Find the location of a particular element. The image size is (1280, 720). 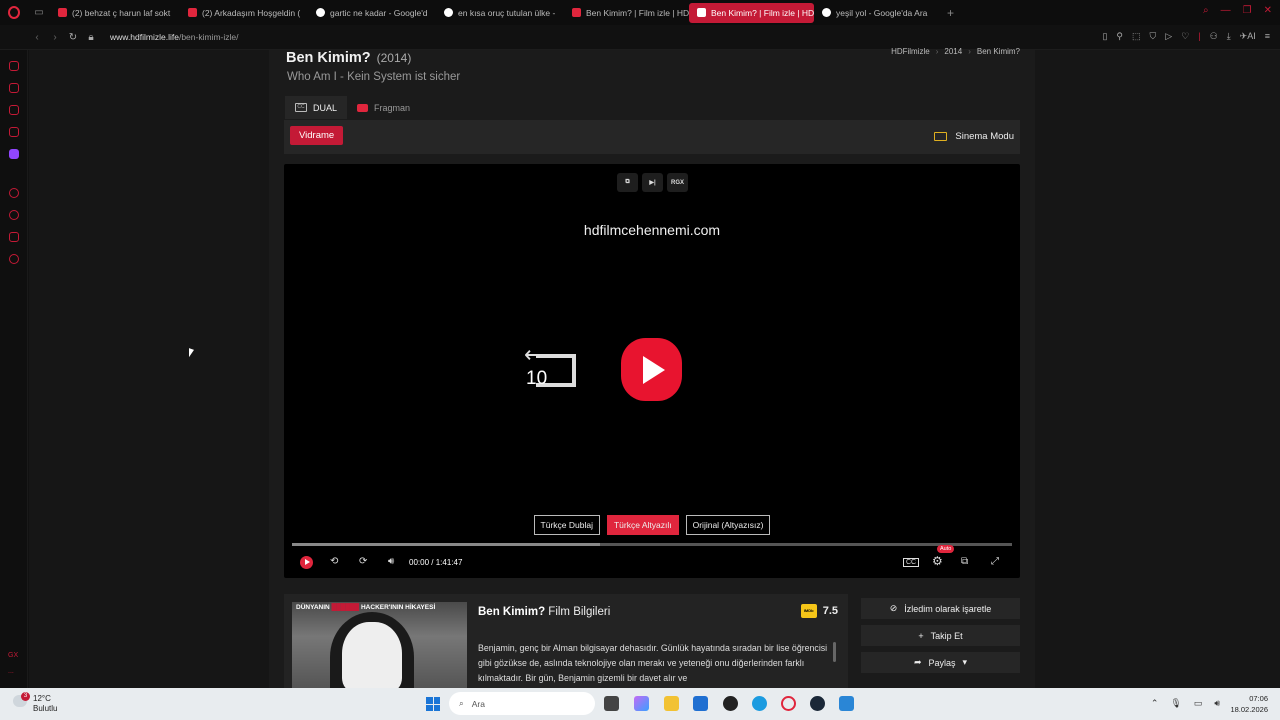

share-button: ➦ Paylaş ▾ is located at coordinates (940, 662).